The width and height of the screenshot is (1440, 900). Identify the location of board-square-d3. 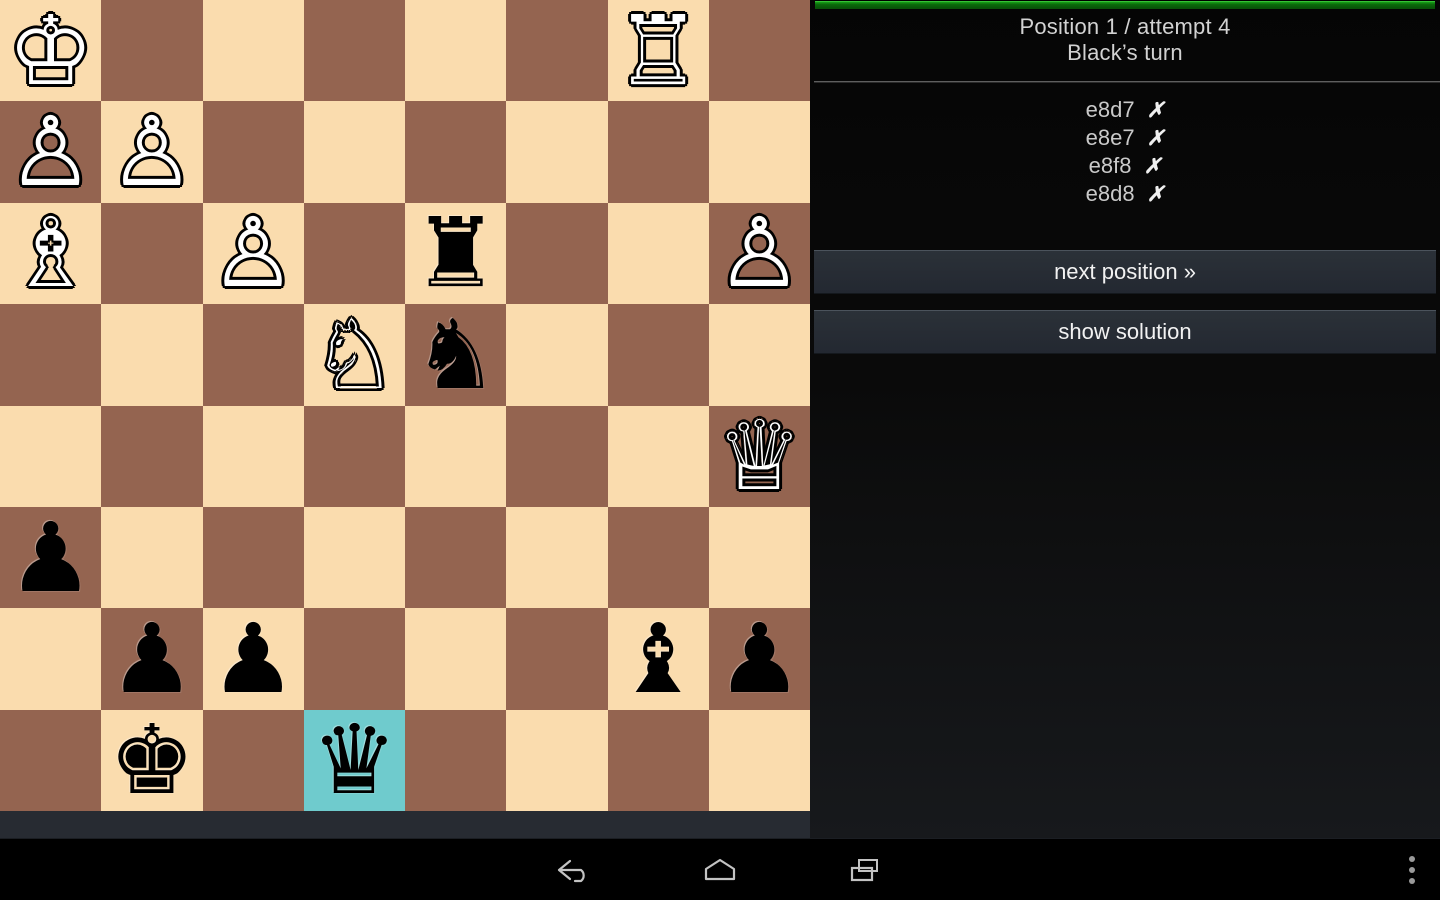
(354, 557).